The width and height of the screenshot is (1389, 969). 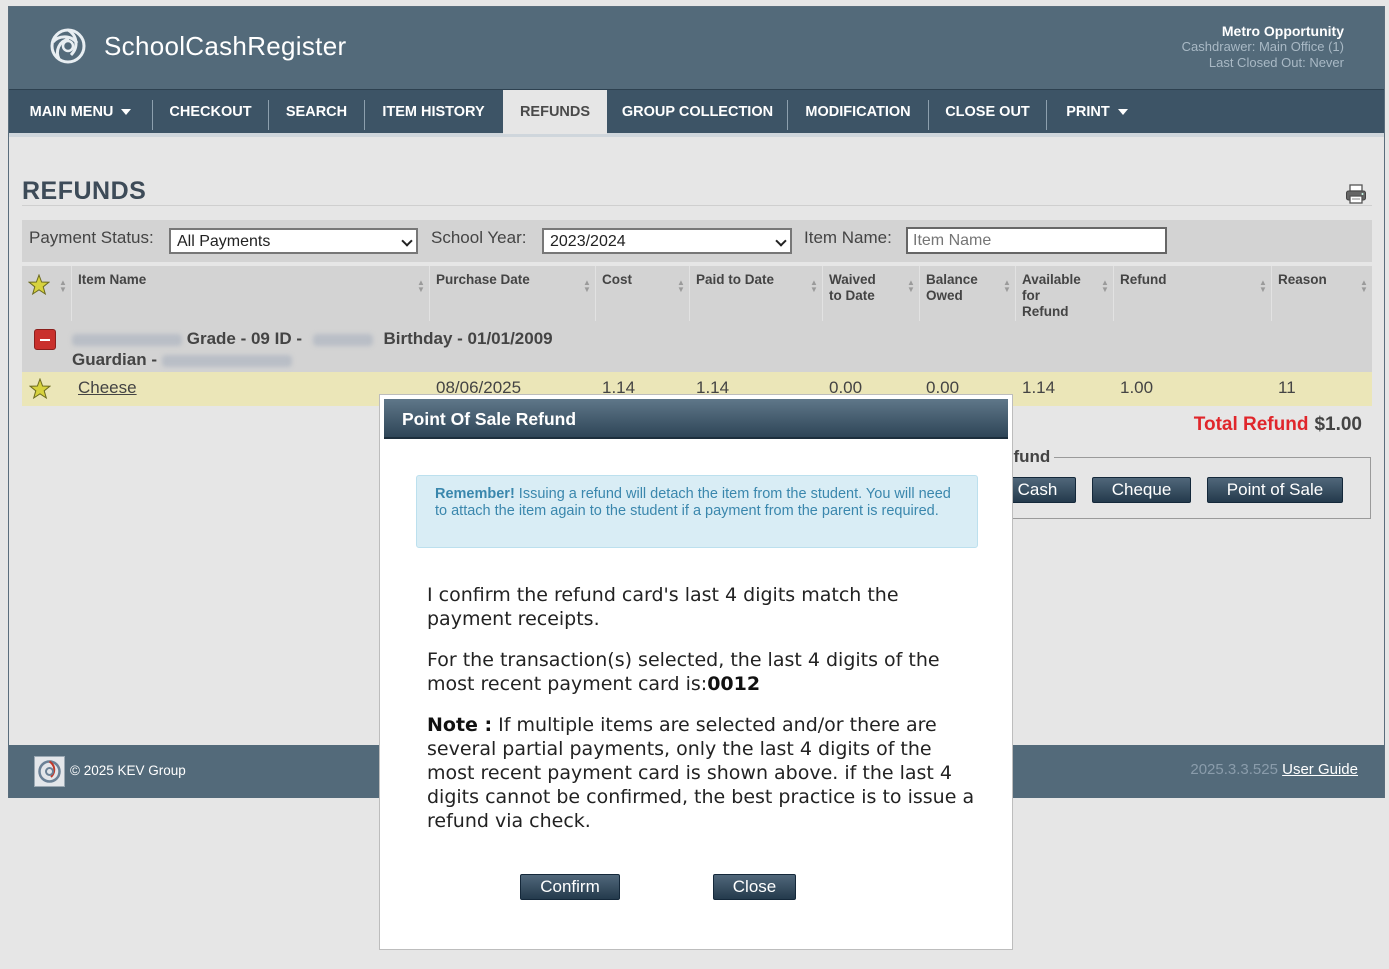 What do you see at coordinates (952, 287) in the screenshot?
I see `col-label: Balance Owed` at bounding box center [952, 287].